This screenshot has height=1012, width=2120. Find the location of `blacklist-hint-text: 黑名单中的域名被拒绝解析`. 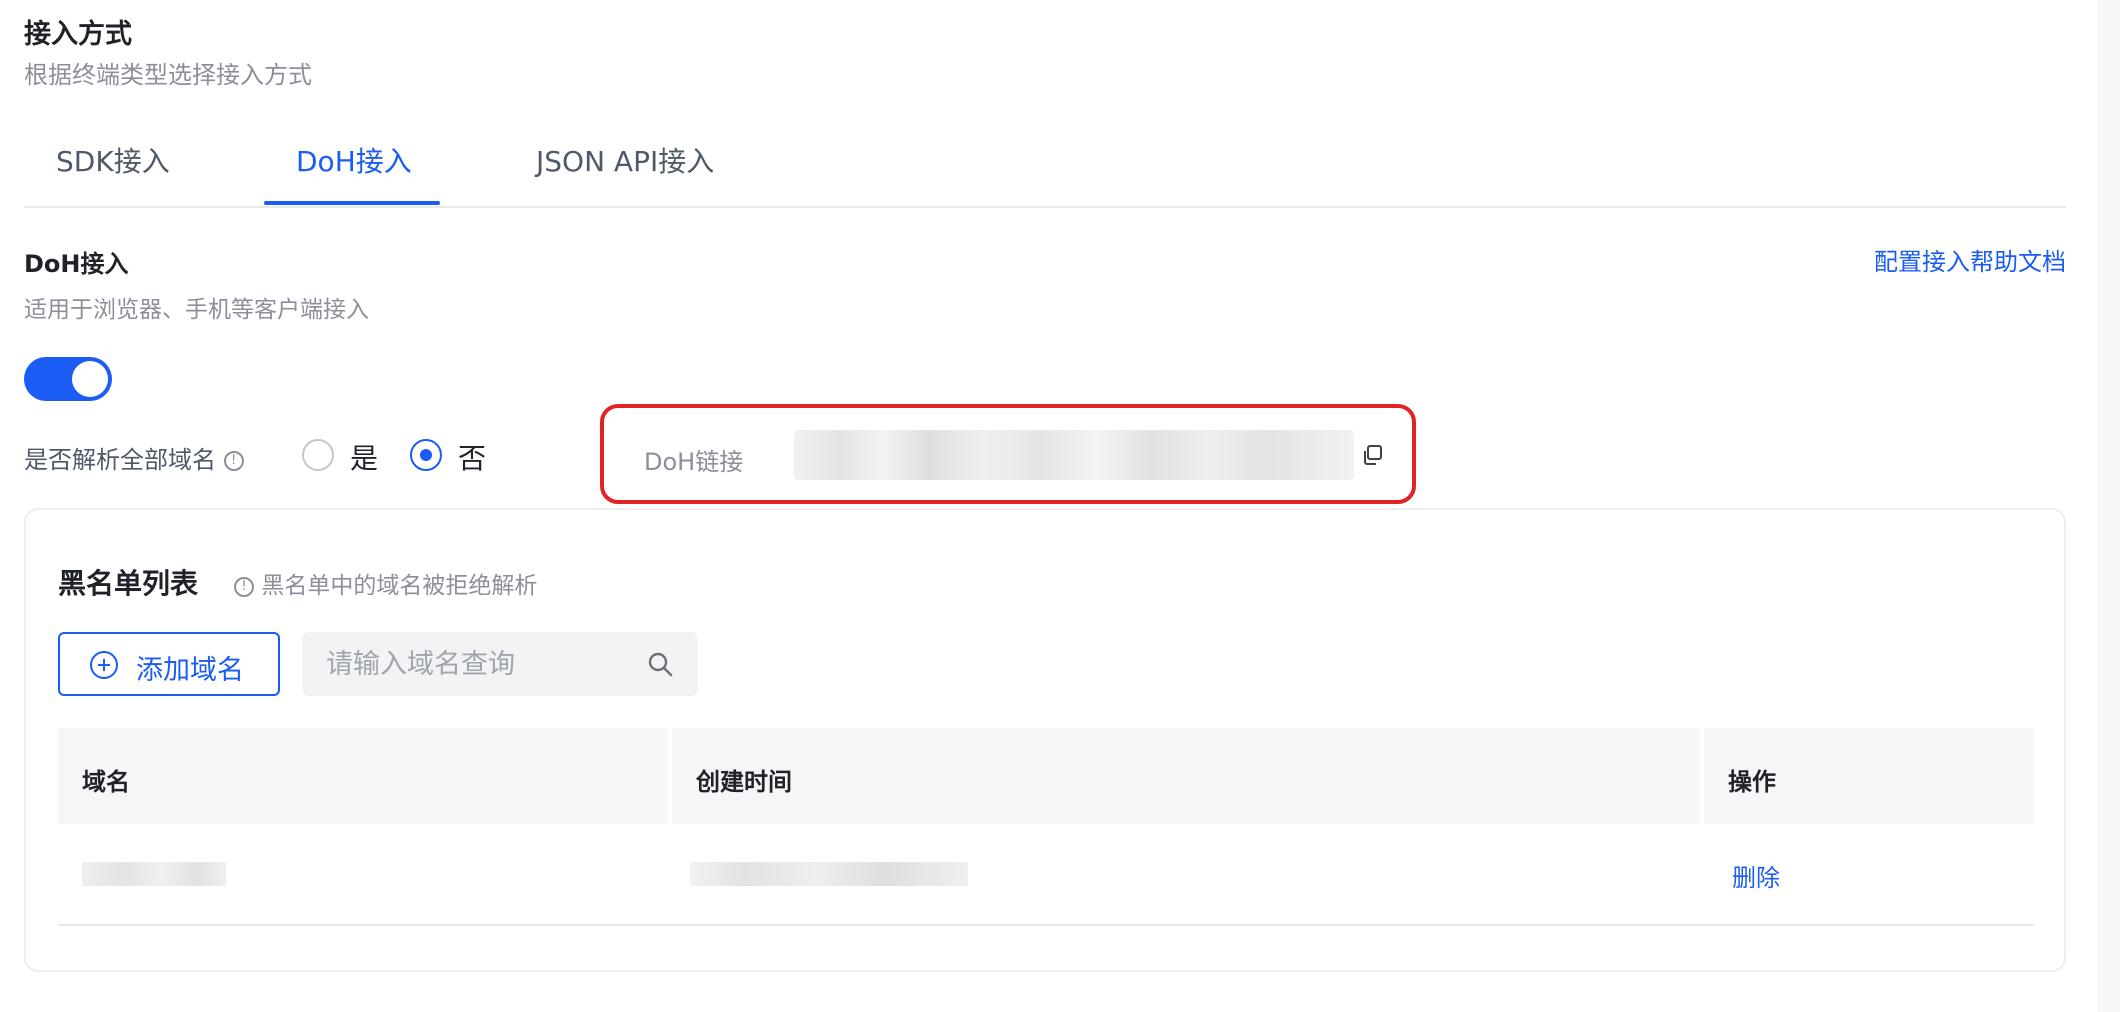

blacklist-hint-text: 黑名单中的域名被拒绝解析 is located at coordinates (399, 586).